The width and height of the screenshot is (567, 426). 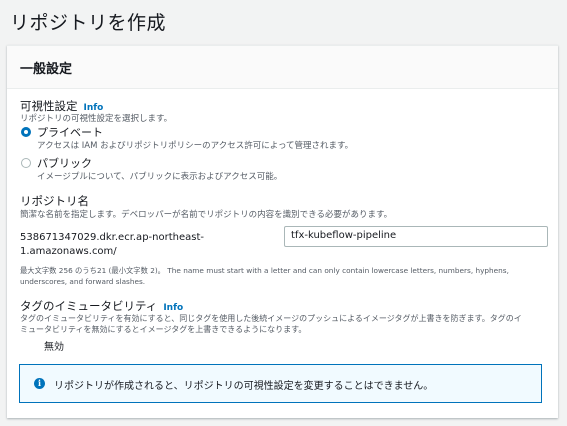 What do you see at coordinates (173, 308) in the screenshot?
I see `immutability-info-link: Info` at bounding box center [173, 308].